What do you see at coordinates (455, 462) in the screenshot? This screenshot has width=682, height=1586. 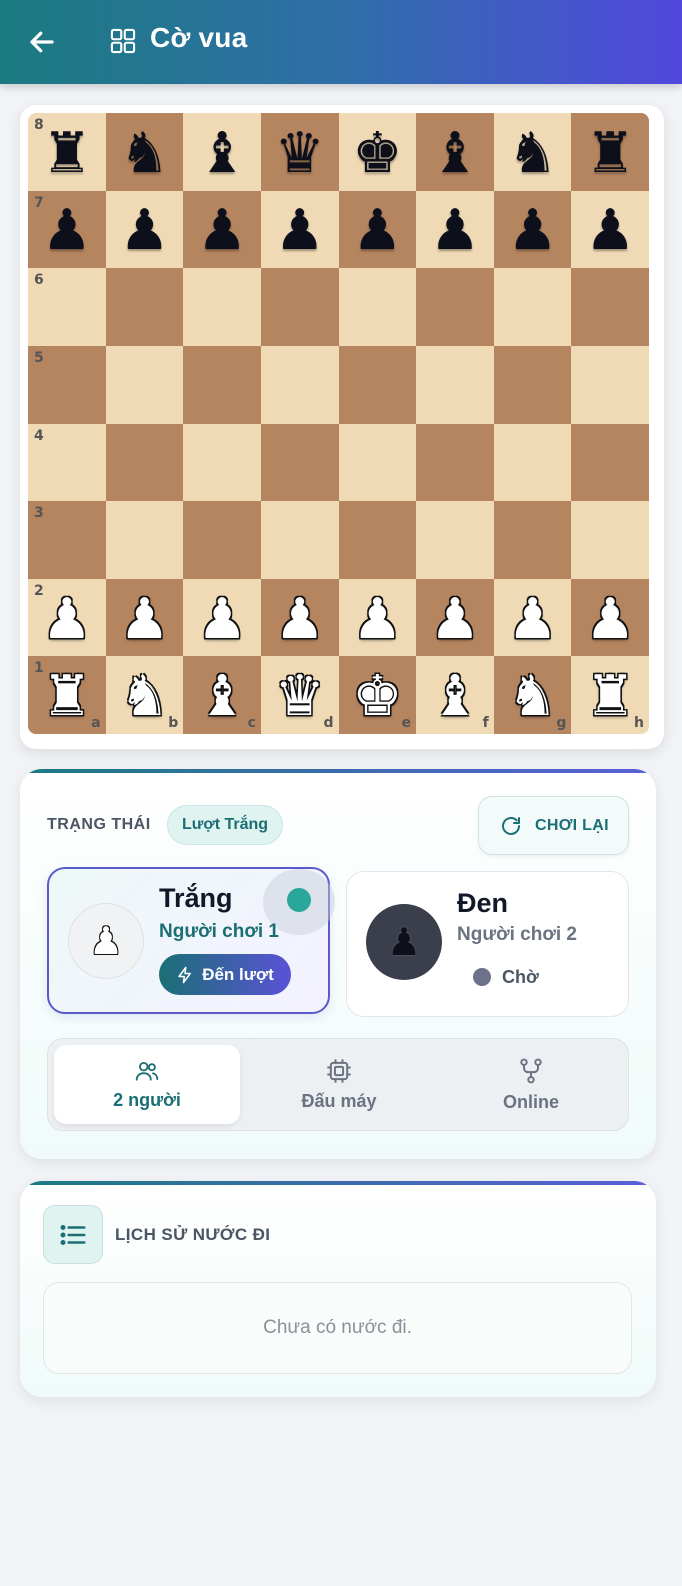 I see `square-f4` at bounding box center [455, 462].